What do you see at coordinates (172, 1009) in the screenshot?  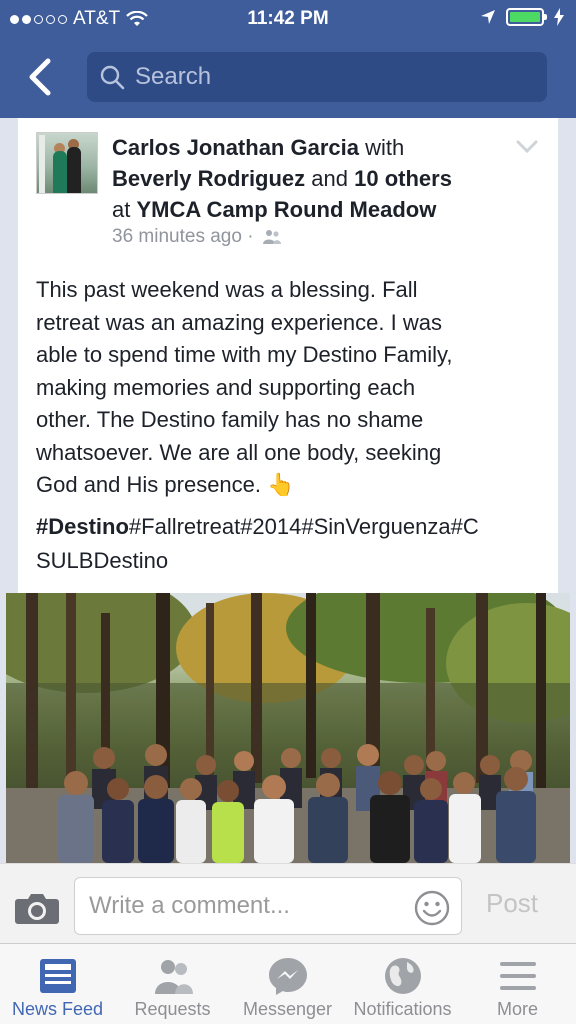 I see `tab-label: Requests` at bounding box center [172, 1009].